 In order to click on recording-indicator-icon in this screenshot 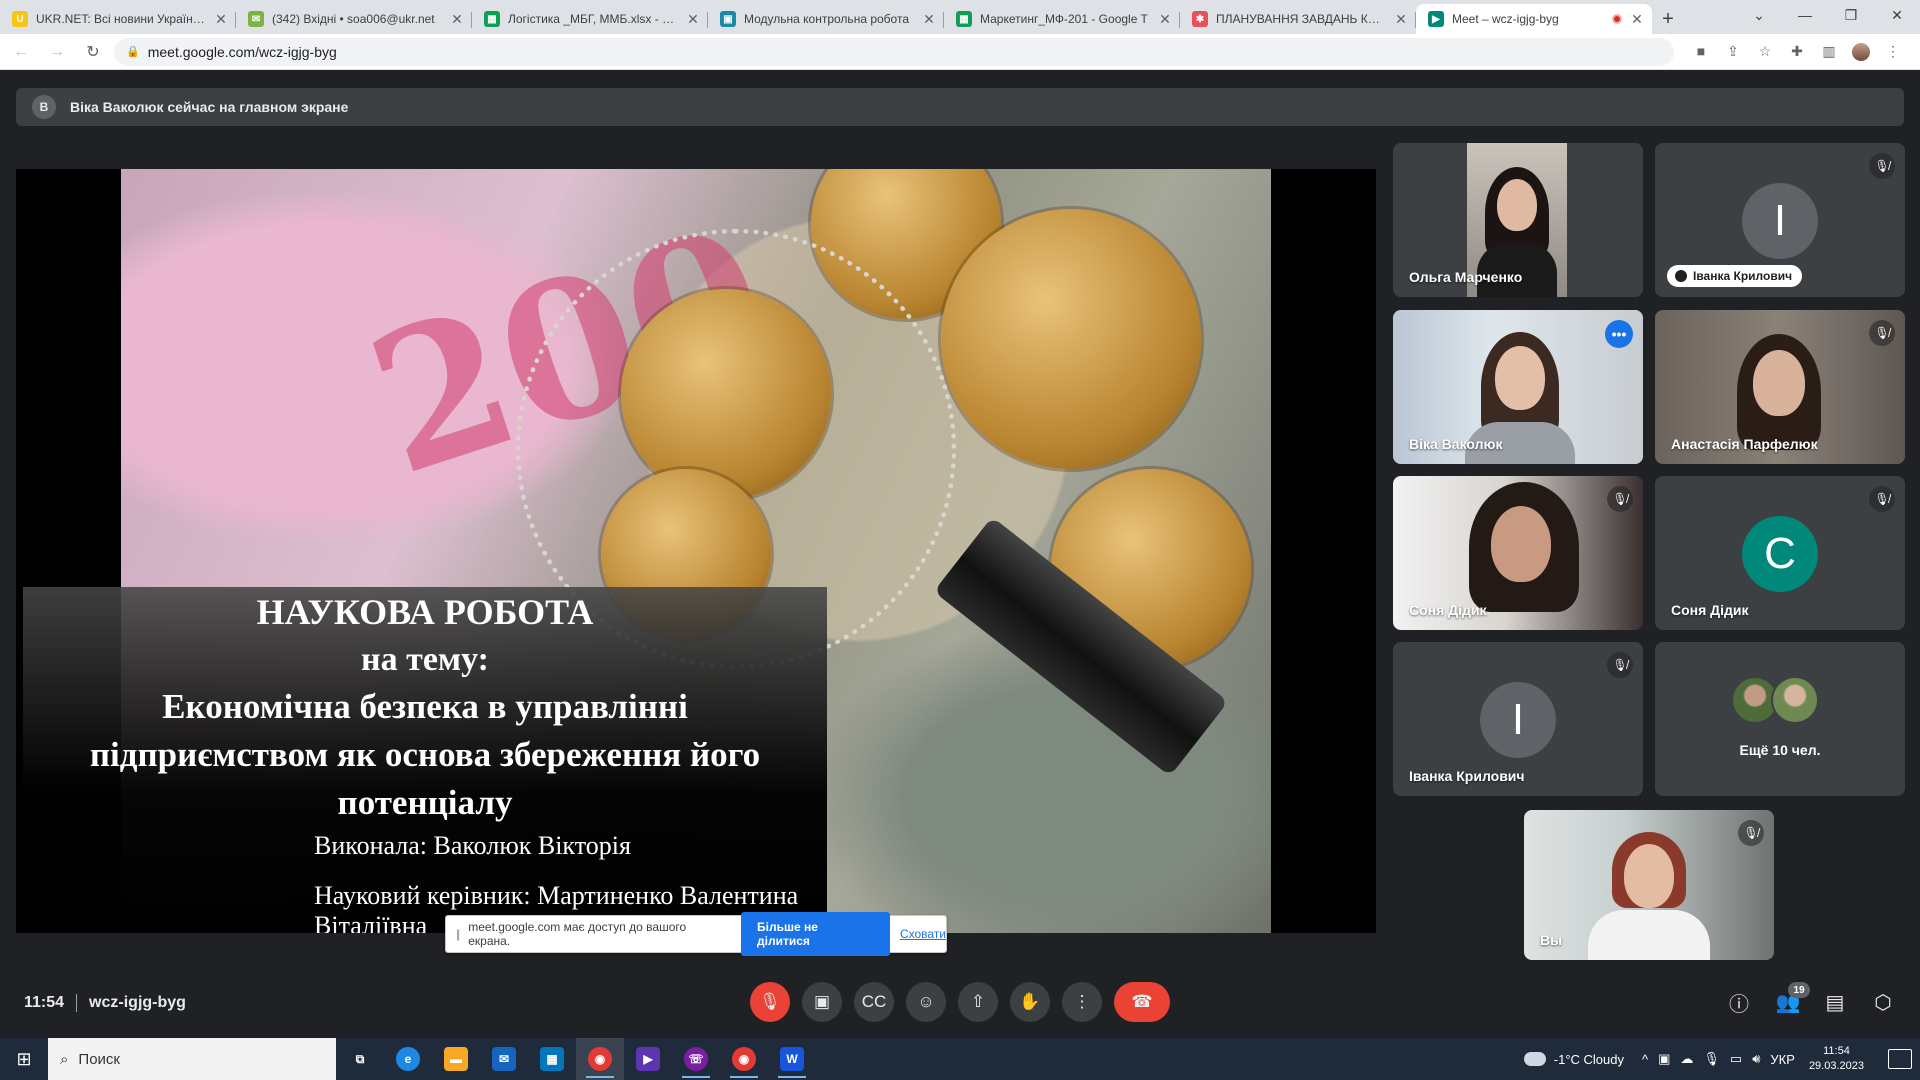, I will do `click(1617, 19)`.